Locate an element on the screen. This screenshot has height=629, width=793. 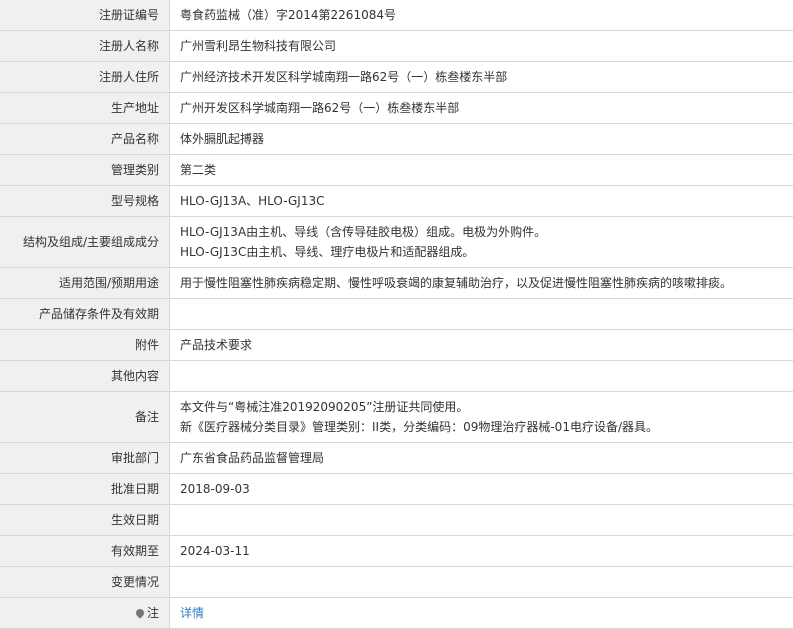
row-storage-conditions: 产品储存条件及有效期 is located at coordinates (396, 314).